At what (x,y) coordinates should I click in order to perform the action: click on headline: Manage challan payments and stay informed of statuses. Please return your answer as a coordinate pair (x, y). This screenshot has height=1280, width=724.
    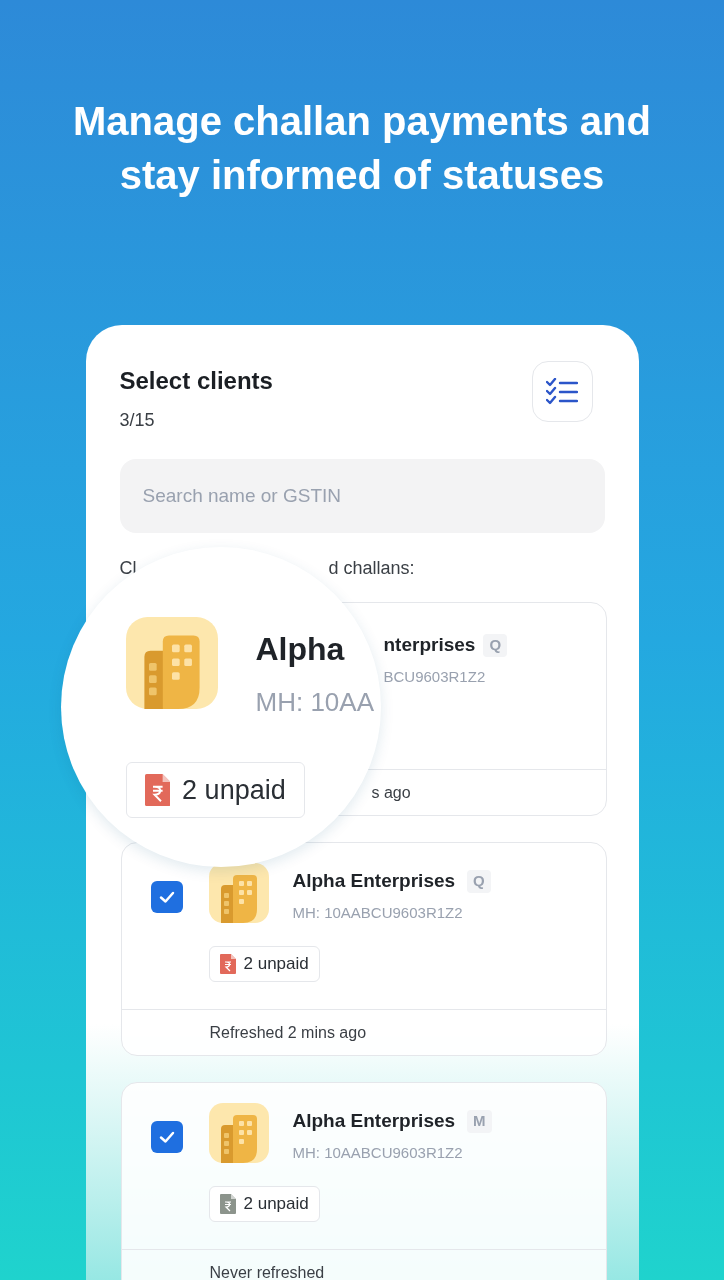
    Looking at the image, I should click on (362, 148).